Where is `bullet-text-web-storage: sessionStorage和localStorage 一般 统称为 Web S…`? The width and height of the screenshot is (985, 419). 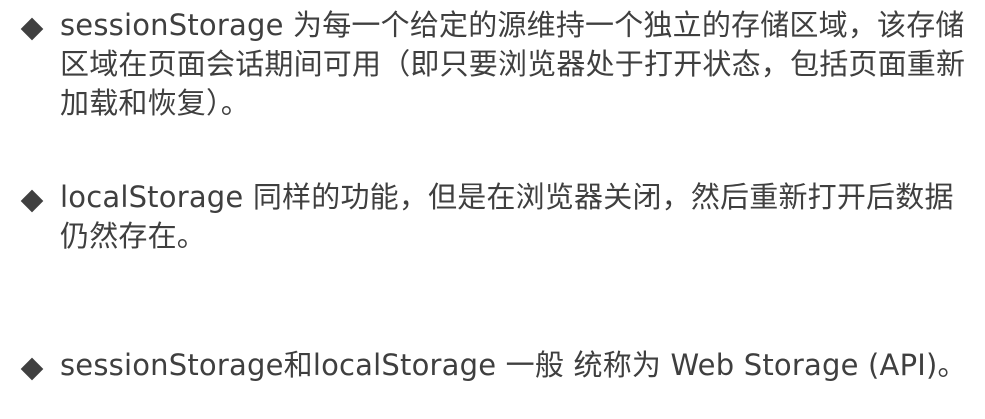 bullet-text-web-storage: sessionStorage和localStorage 一般 统称为 Web S… is located at coordinates (513, 365).